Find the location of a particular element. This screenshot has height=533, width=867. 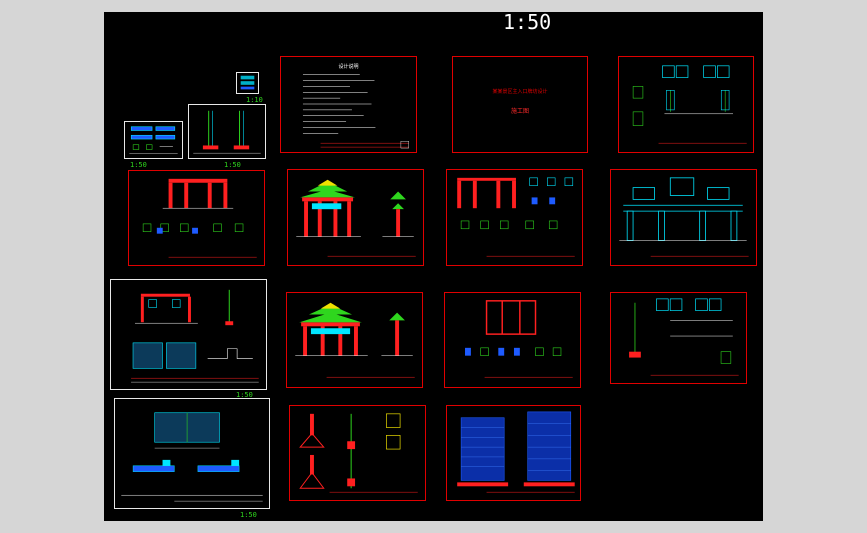

scale-label-small-a: 1:10 is located at coordinates (254, 100).